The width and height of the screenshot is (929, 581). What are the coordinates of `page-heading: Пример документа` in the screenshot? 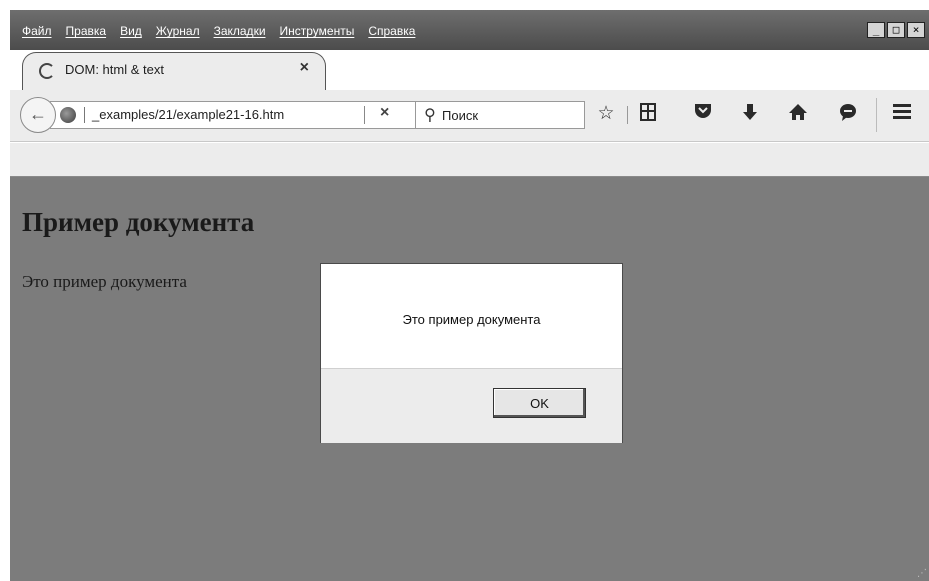 It's located at (138, 222).